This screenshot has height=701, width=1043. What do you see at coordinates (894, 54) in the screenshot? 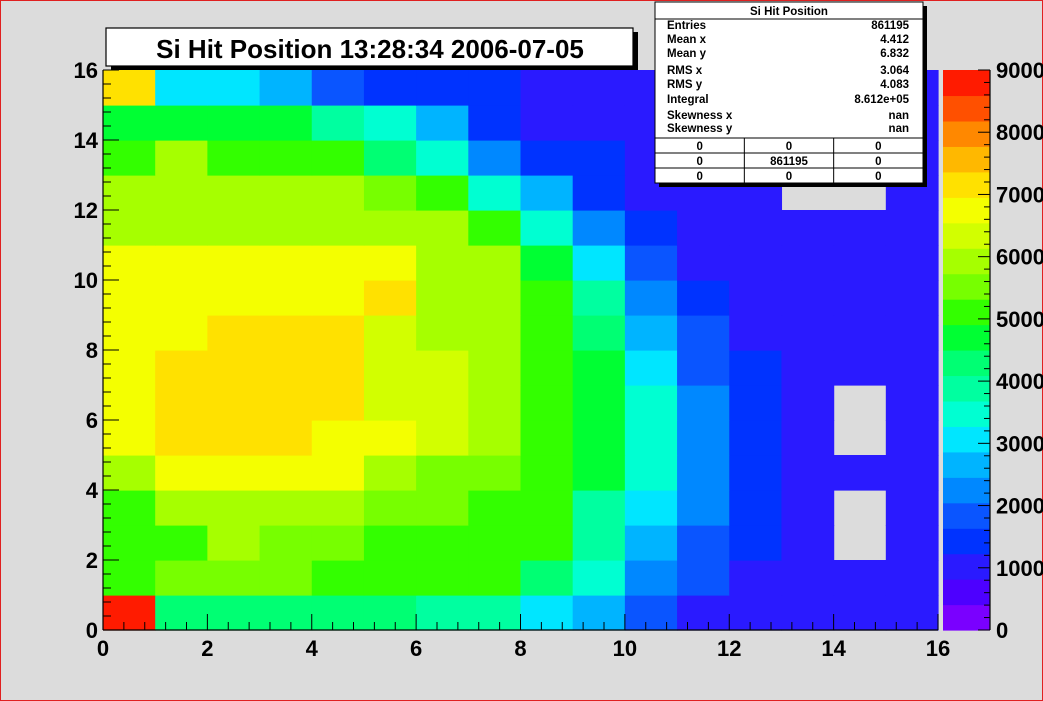
I see `stats-value: 6.832` at bounding box center [894, 54].